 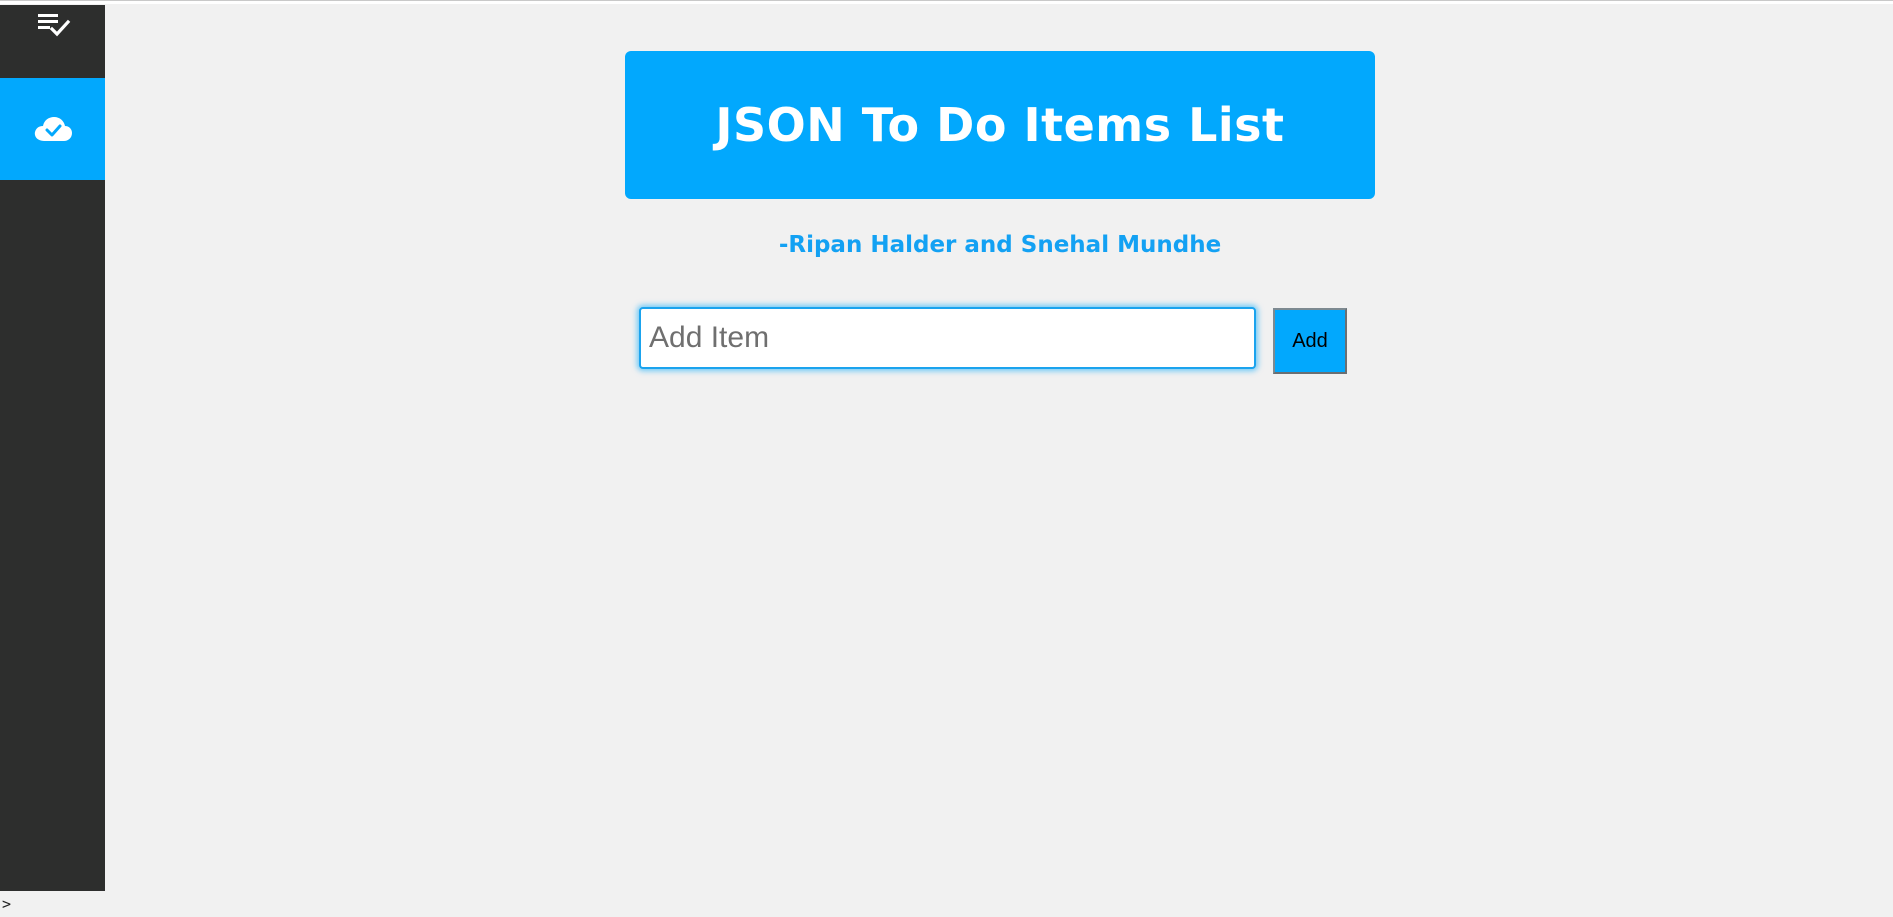 I want to click on header-banner: JSON To Do Items List, so click(x=1000, y=125).